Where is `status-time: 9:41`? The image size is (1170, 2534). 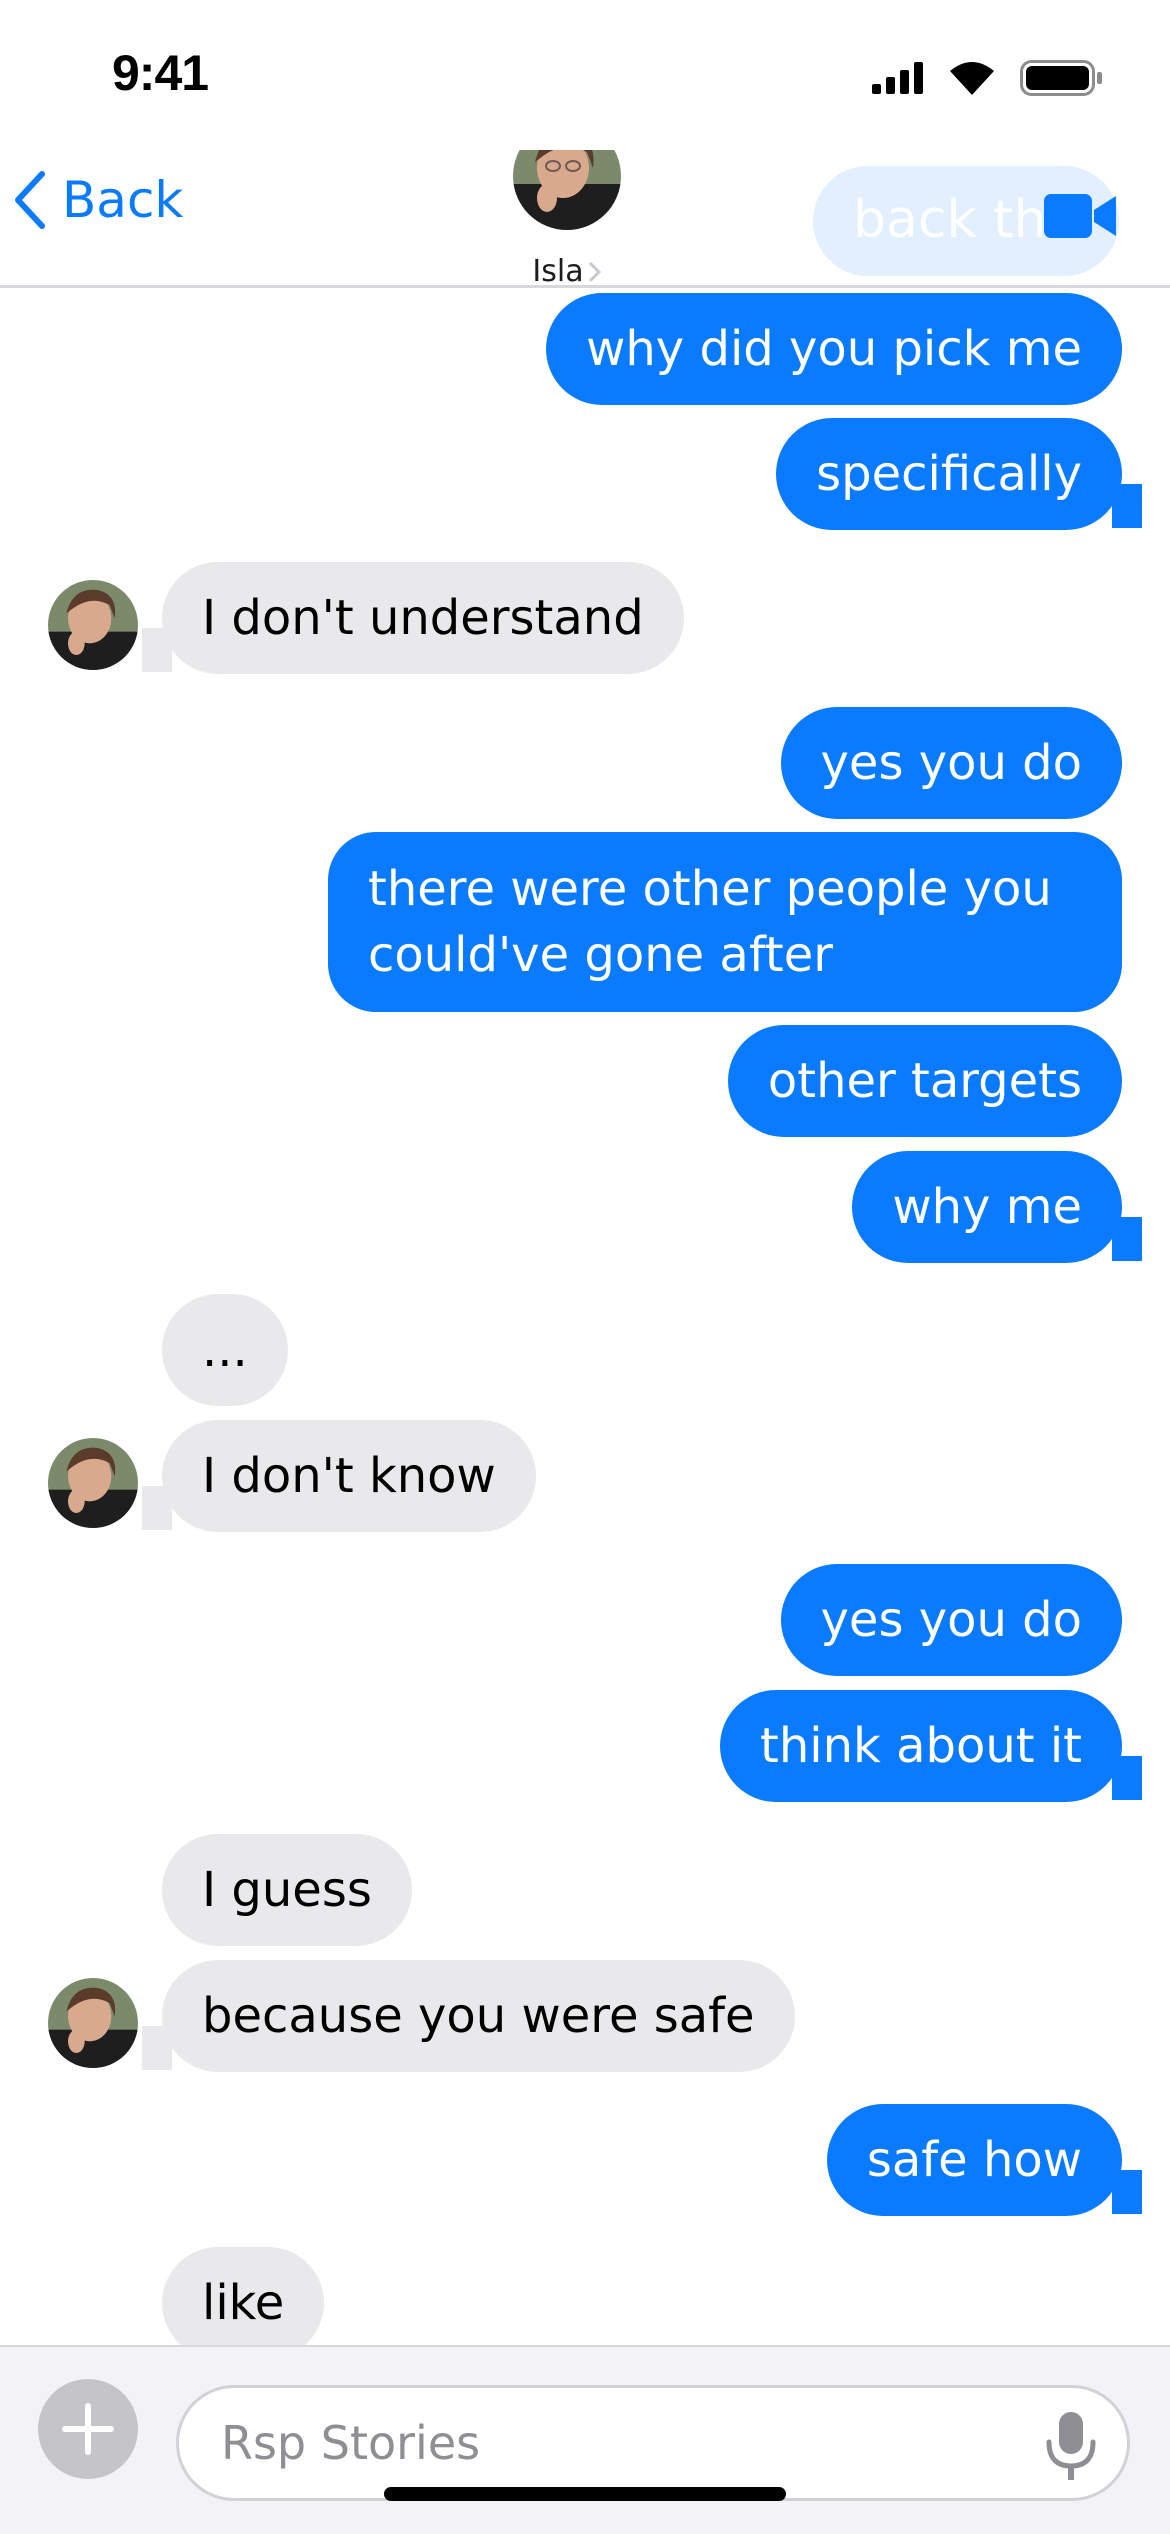 status-time: 9:41 is located at coordinates (160, 73).